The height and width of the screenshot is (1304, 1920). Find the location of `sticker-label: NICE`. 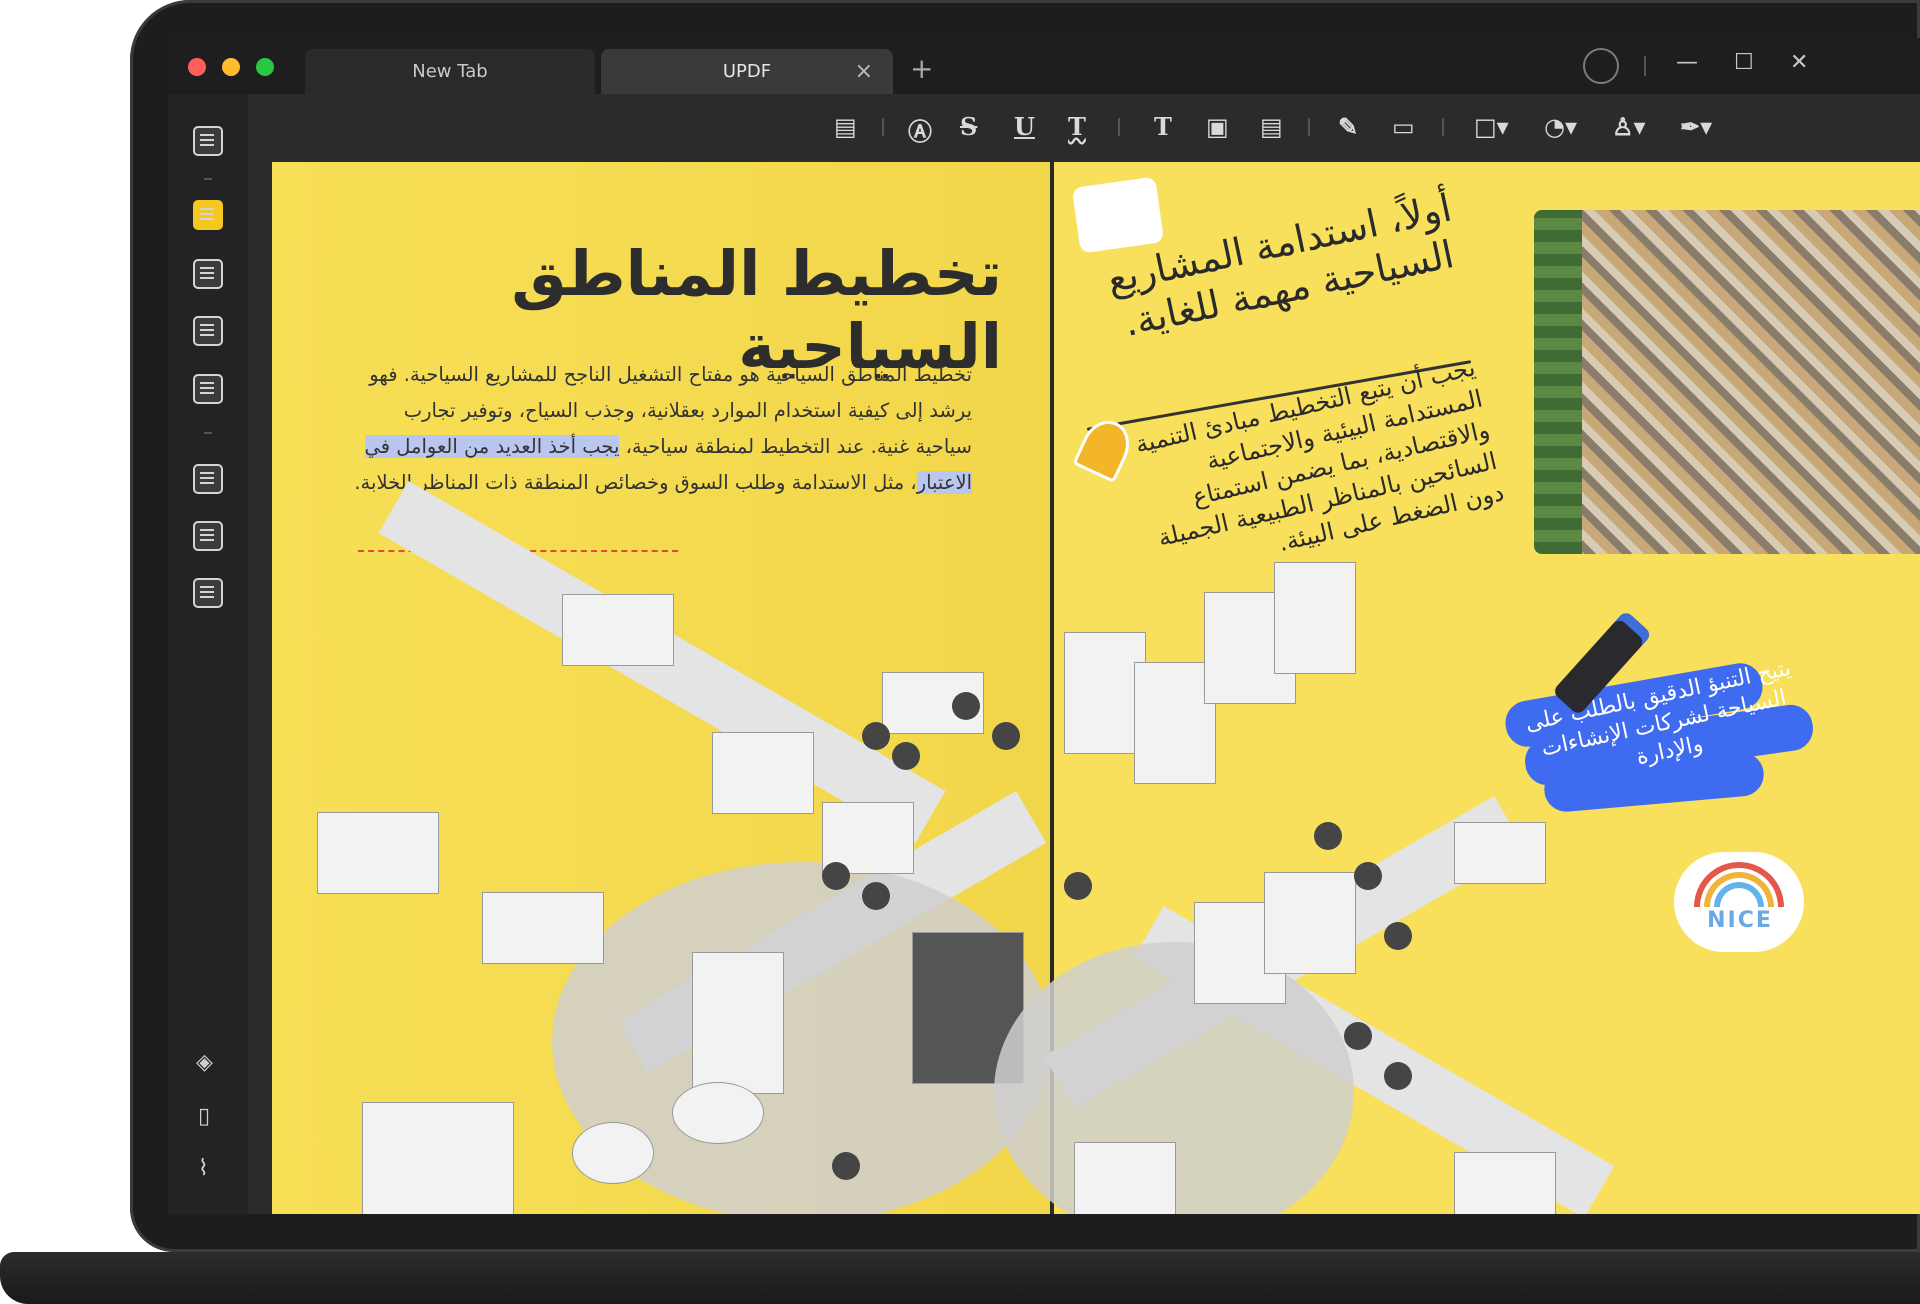

sticker-label: NICE is located at coordinates (1740, 920).